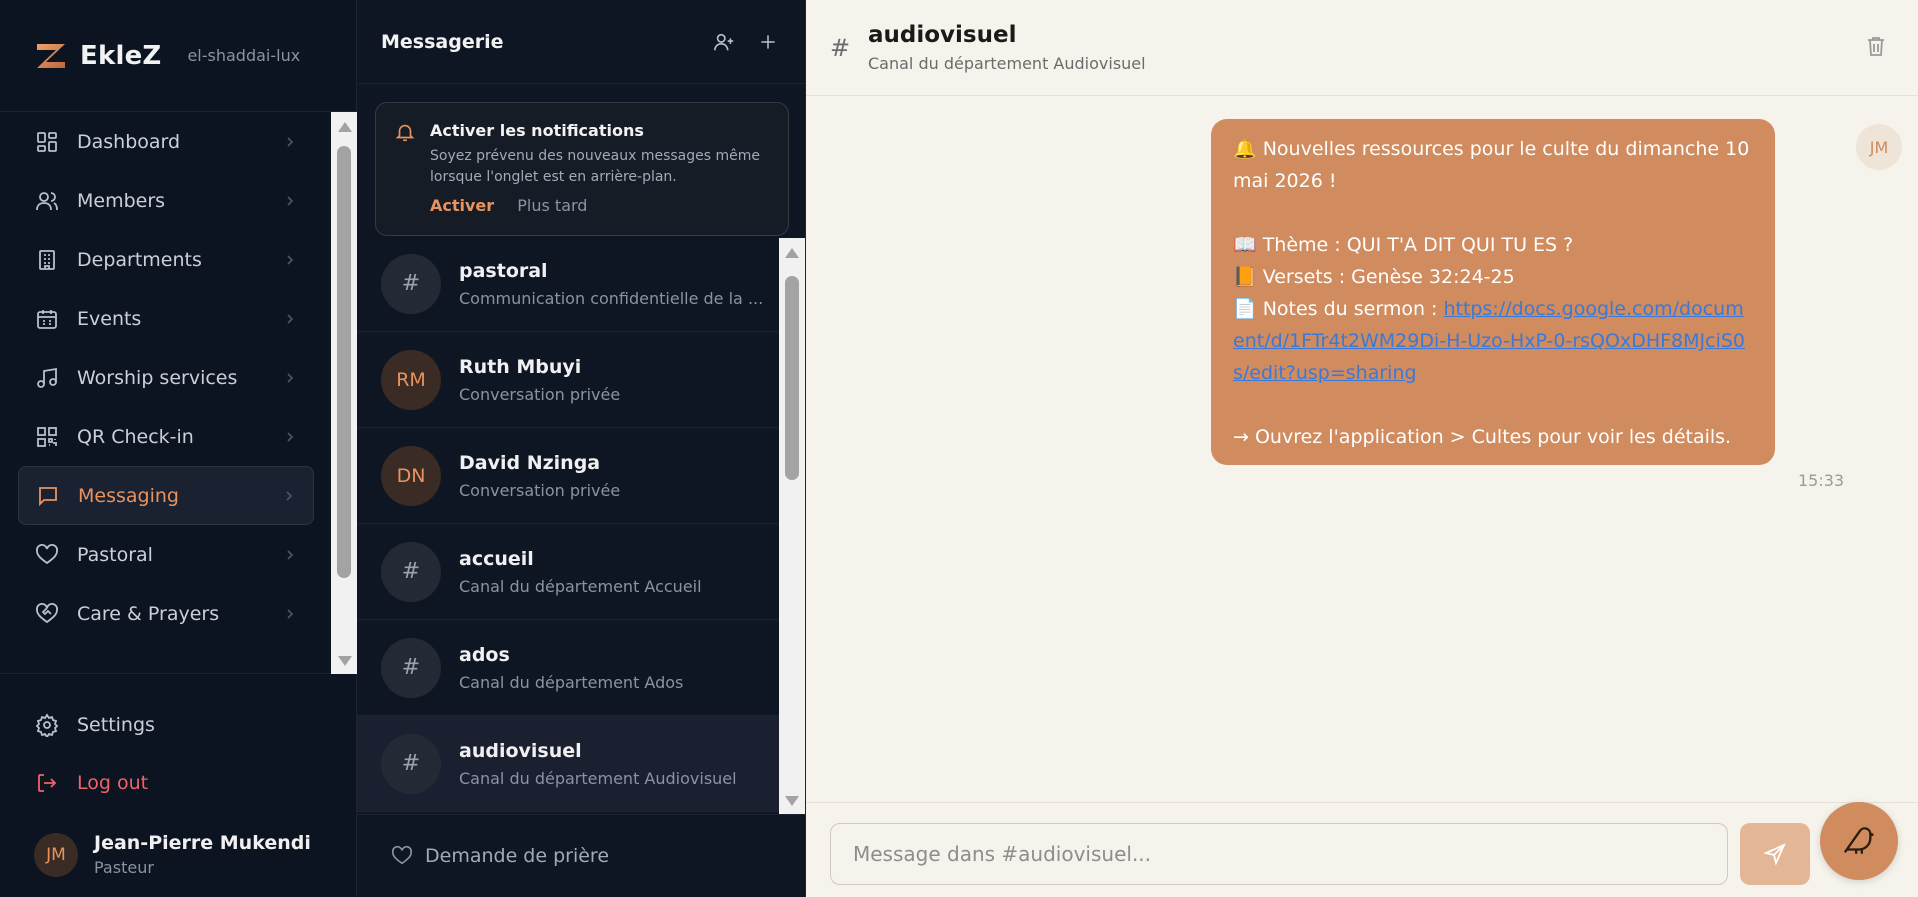 The image size is (1918, 897). I want to click on sidebar-item-label: Members, so click(121, 200).